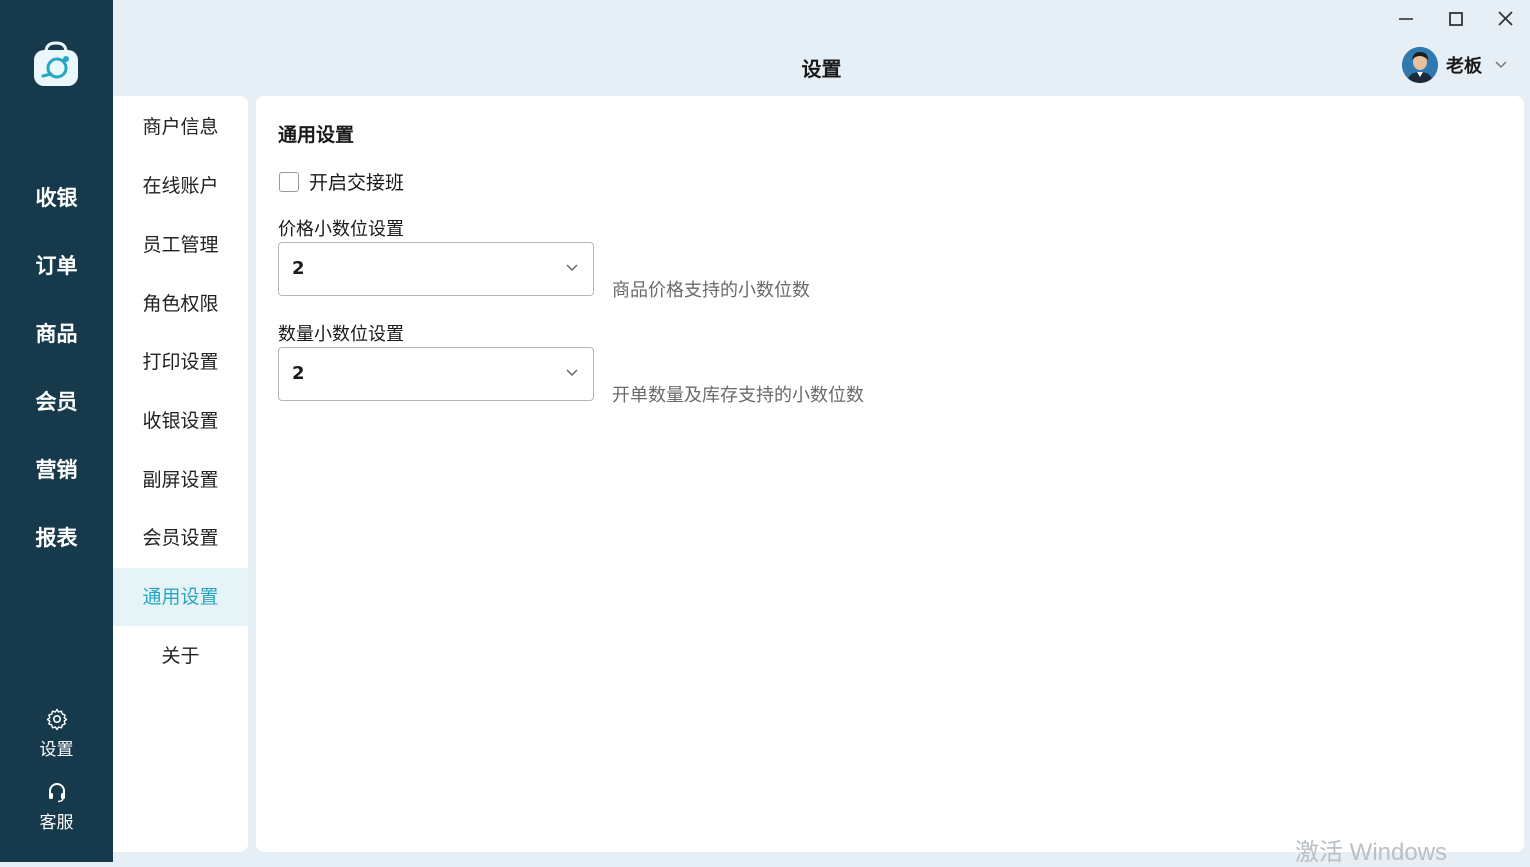 The height and width of the screenshot is (867, 1530). I want to click on settings-nav-merchant-info: 商户信息, so click(180, 127).